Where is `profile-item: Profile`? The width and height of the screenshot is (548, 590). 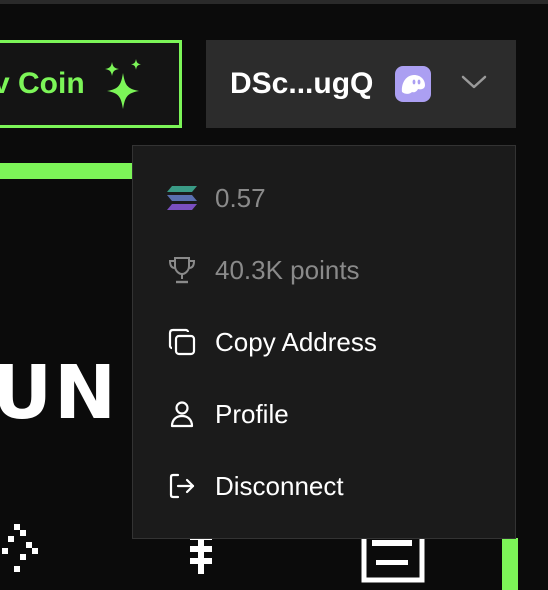
profile-item: Profile is located at coordinates (324, 414).